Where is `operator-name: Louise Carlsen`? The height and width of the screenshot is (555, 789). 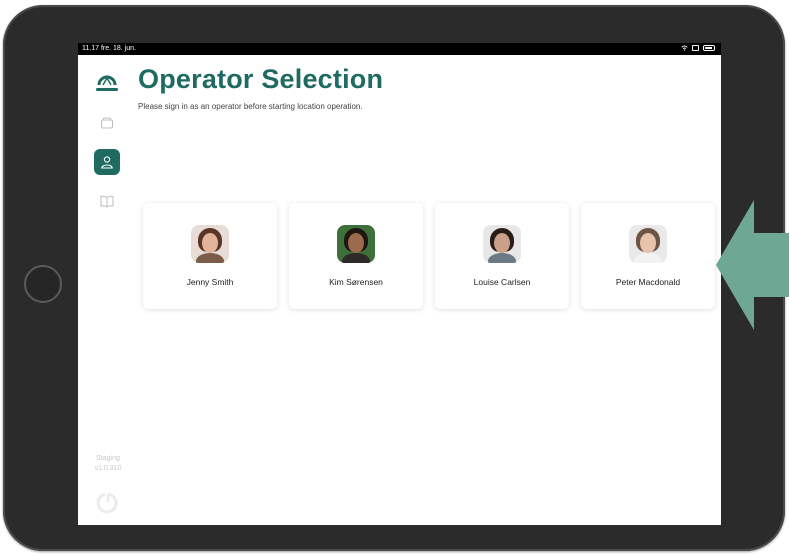 operator-name: Louise Carlsen is located at coordinates (502, 282).